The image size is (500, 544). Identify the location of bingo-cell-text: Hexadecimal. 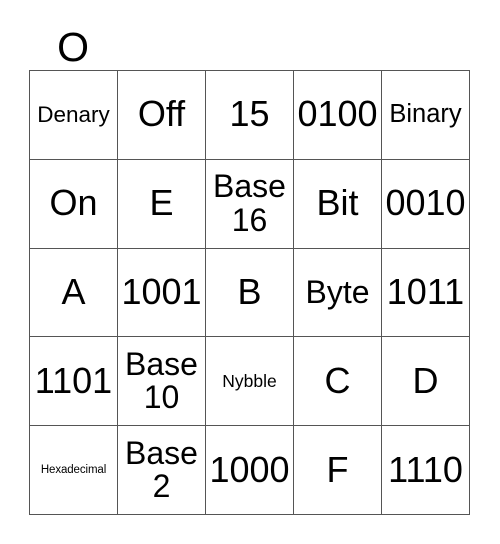
(73, 469).